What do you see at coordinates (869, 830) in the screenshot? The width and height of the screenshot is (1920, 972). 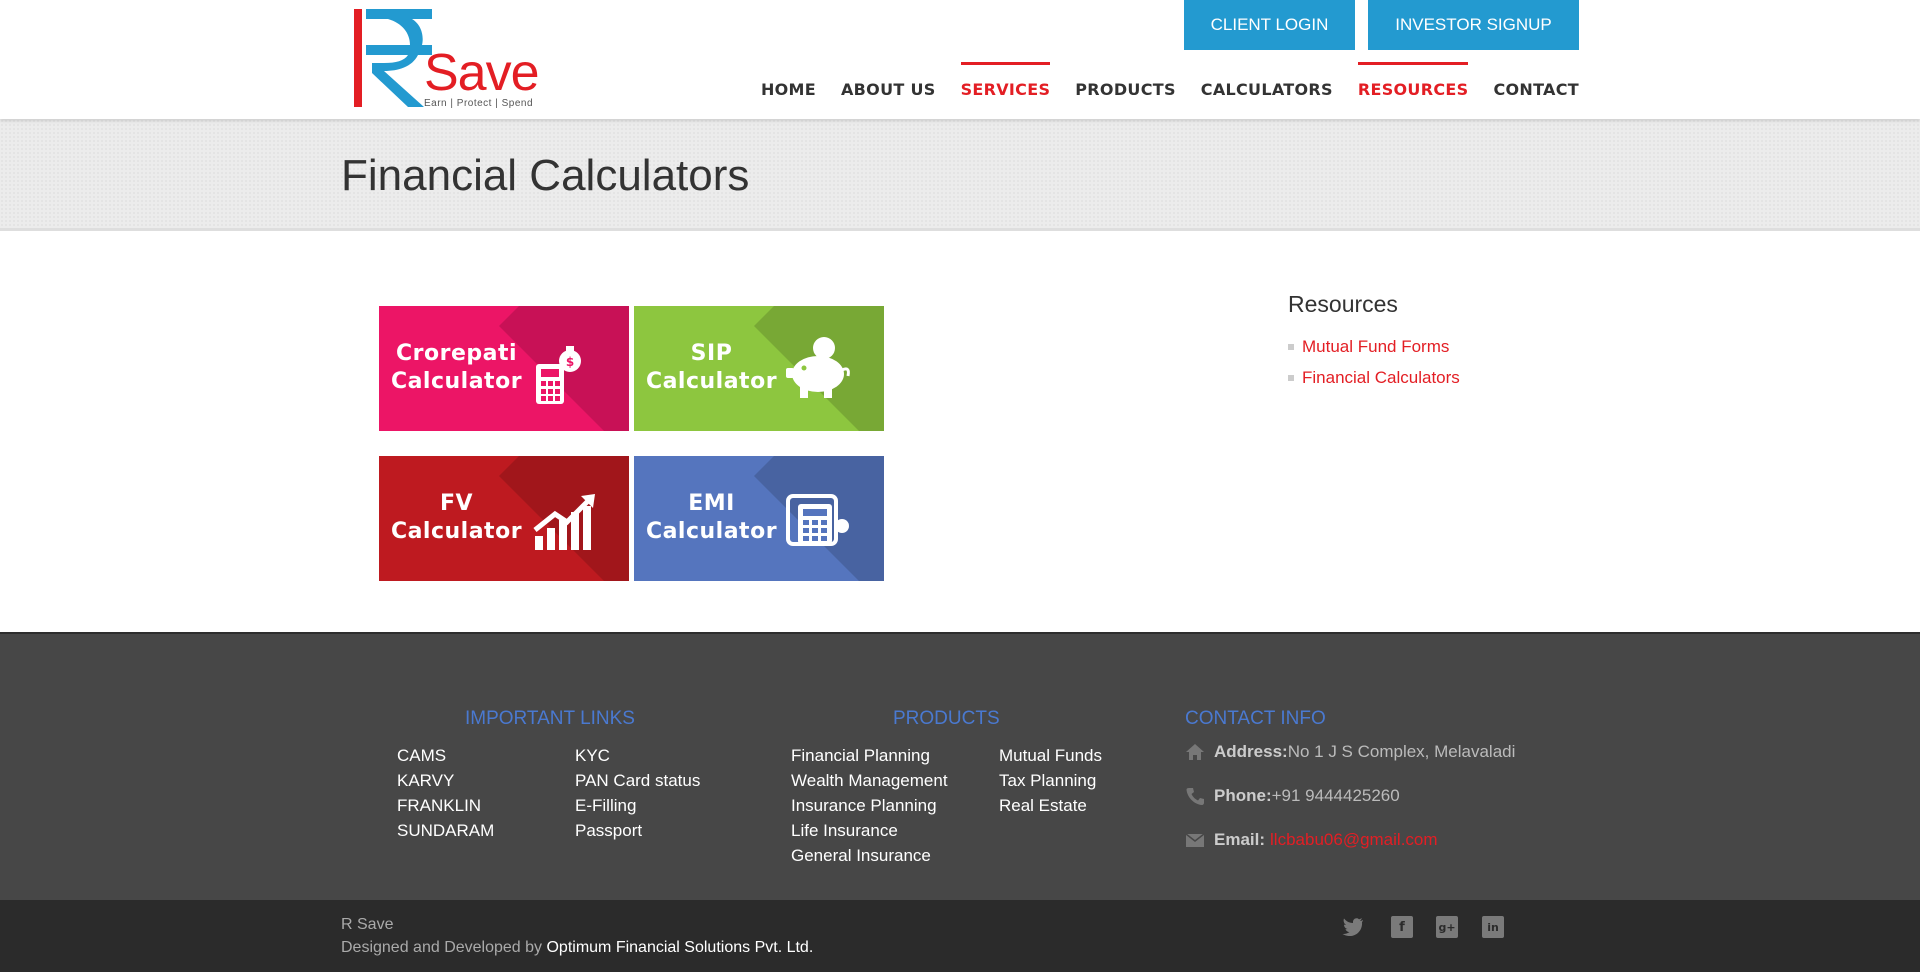 I see `footer-product-life-insurance: Life Insurance` at bounding box center [869, 830].